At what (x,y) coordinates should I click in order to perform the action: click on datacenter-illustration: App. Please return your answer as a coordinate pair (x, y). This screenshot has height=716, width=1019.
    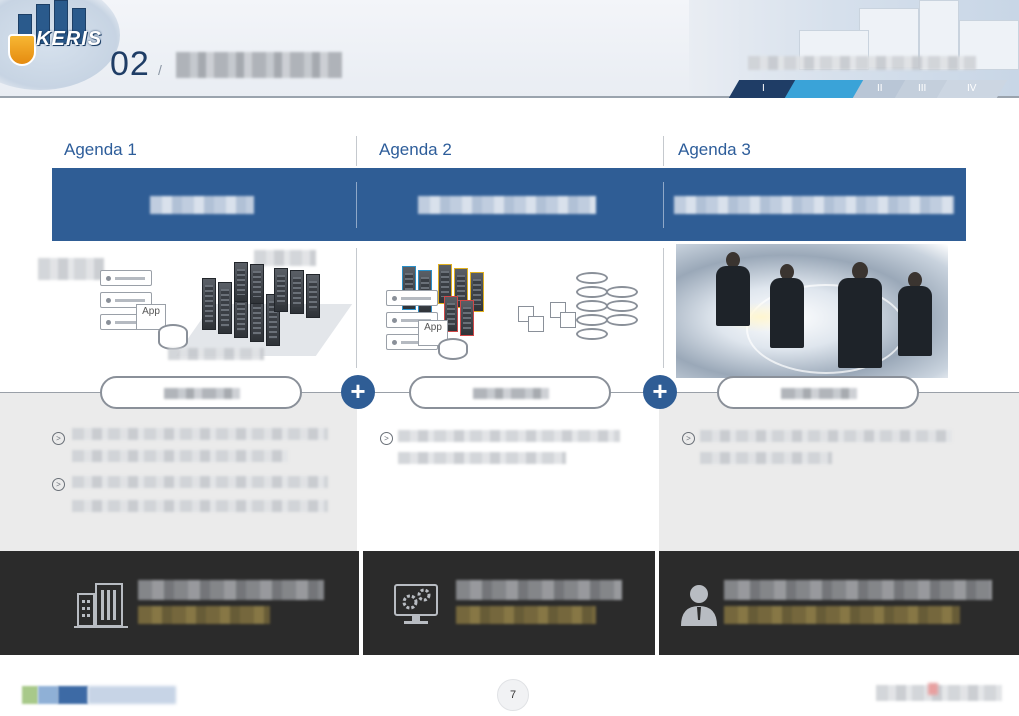
    Looking at the image, I should click on (193, 308).